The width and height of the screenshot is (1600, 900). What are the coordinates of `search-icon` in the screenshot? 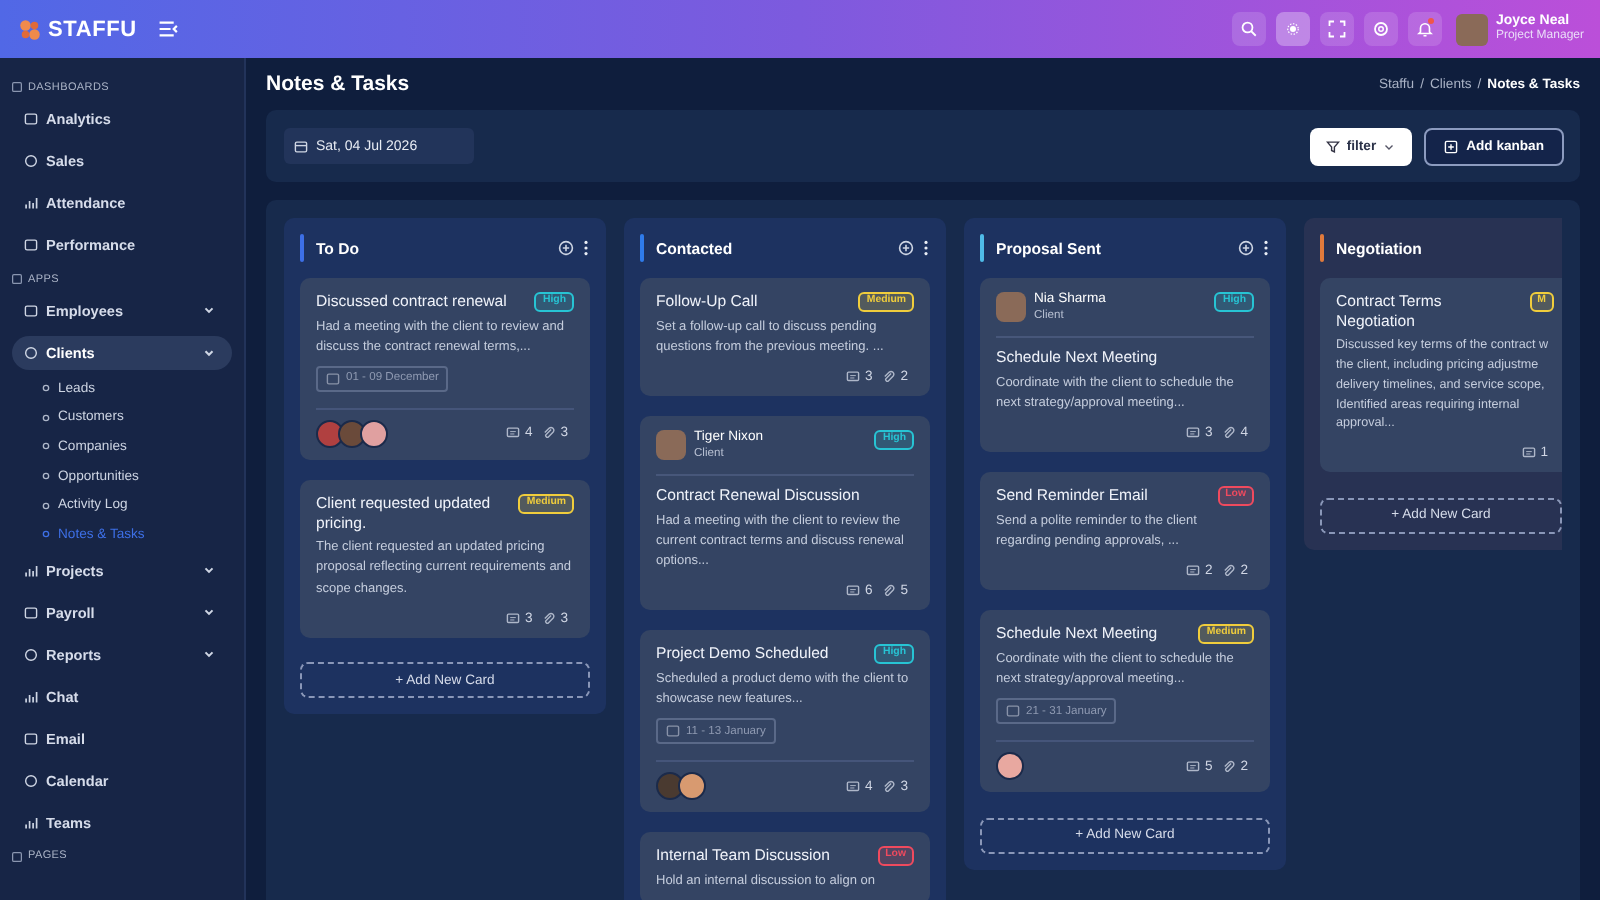 It's located at (1248, 29).